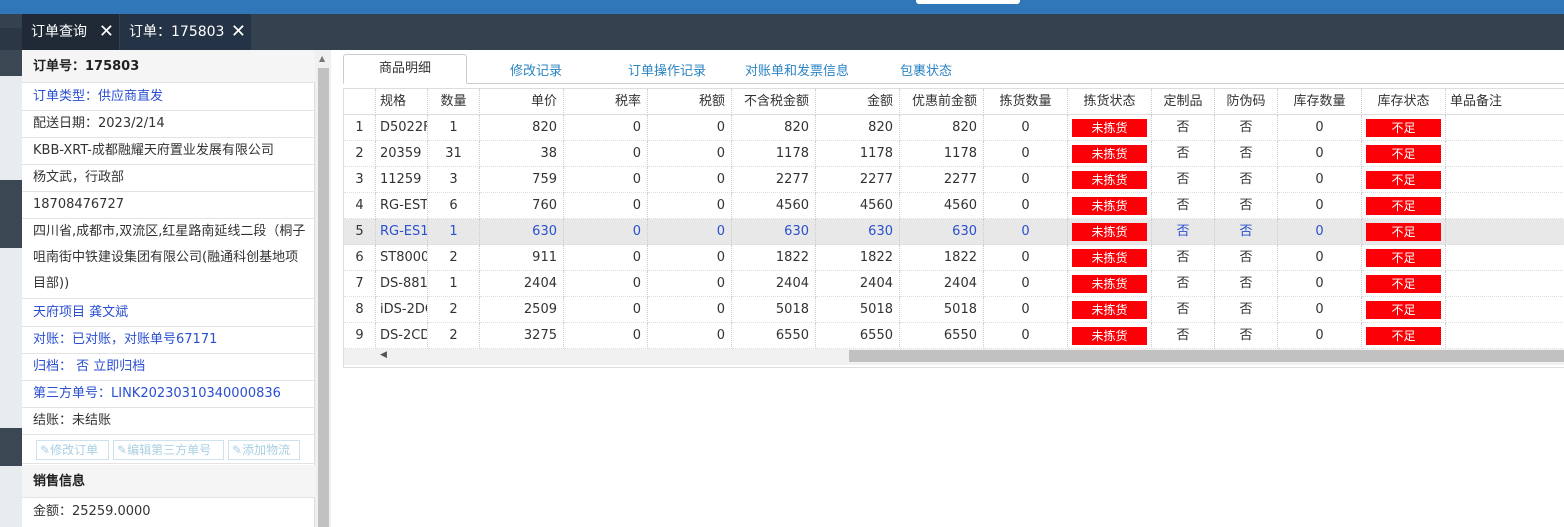  I want to click on cell-row-index: 4, so click(360, 206).